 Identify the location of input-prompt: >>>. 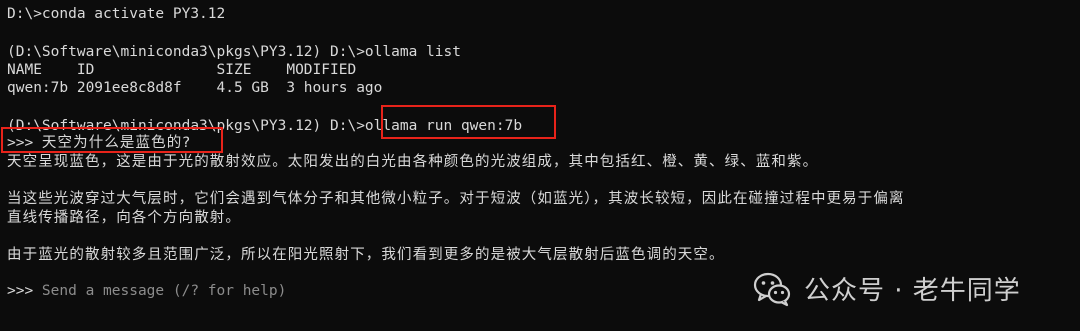
(24, 291).